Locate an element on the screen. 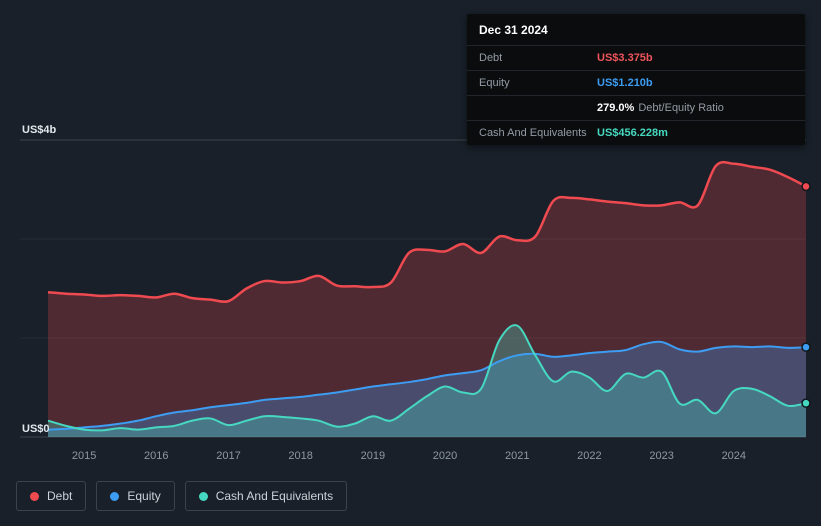  x-axis-year-label: 2015 is located at coordinates (84, 456).